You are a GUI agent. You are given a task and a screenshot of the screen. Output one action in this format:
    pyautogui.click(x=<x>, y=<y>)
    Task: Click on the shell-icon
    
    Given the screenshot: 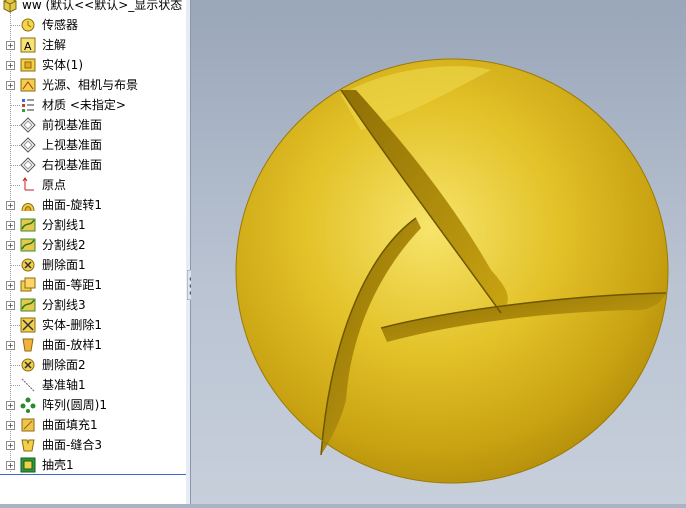 What is the action you would take?
    pyautogui.click(x=28, y=465)
    